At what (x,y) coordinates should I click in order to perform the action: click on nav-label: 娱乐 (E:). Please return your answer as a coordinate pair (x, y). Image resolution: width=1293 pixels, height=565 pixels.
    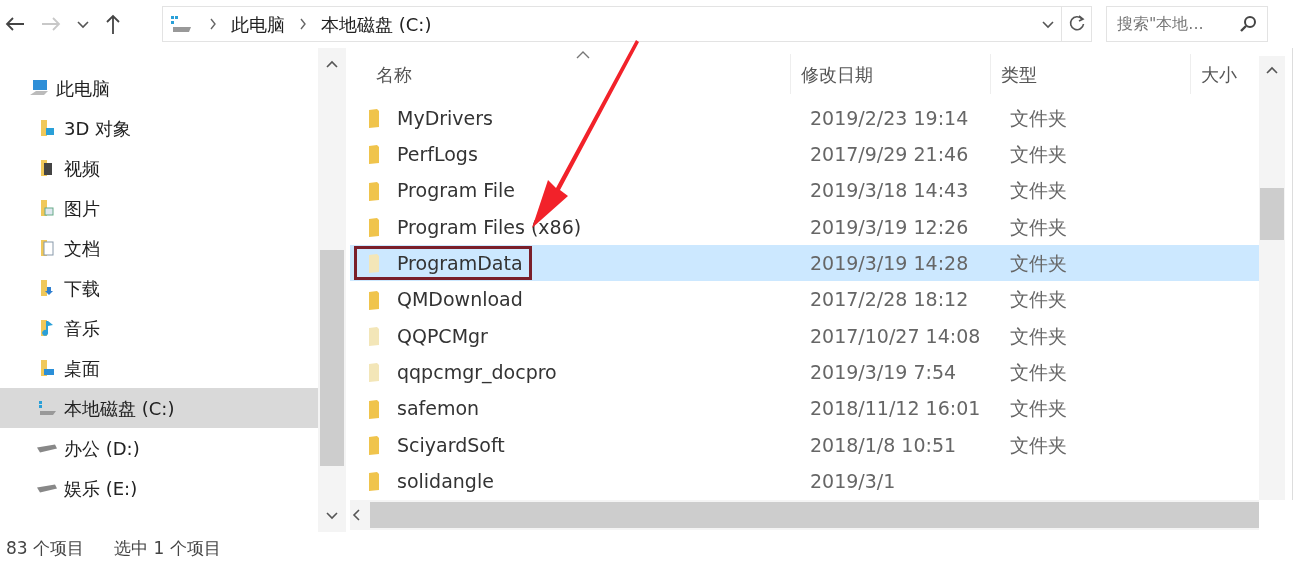
    Looking at the image, I should click on (101, 488).